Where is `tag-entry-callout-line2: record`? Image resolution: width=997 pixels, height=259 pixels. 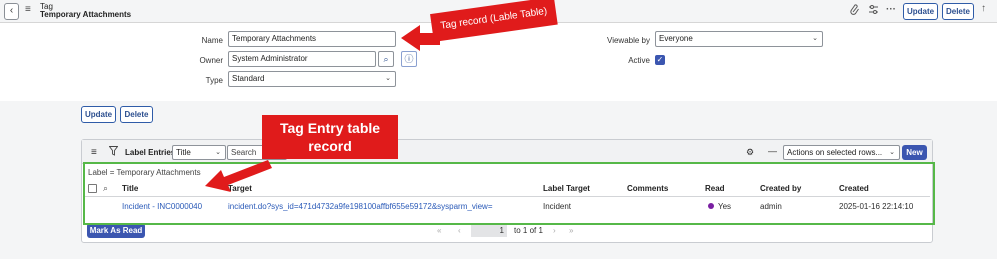
tag-entry-callout-line2: record is located at coordinates (330, 146).